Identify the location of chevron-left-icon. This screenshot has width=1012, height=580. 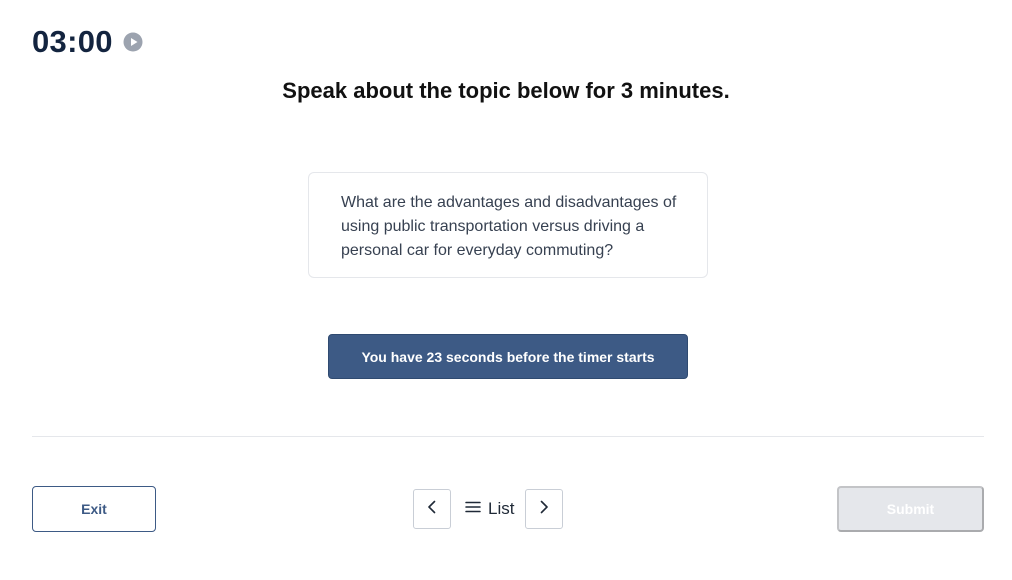
(432, 509).